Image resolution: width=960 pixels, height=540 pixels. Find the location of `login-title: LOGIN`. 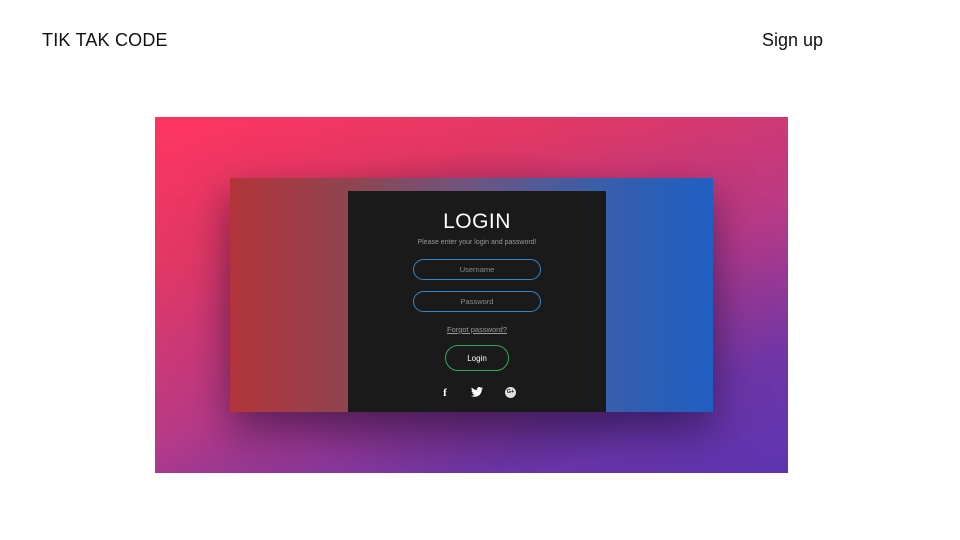

login-title: LOGIN is located at coordinates (477, 221).